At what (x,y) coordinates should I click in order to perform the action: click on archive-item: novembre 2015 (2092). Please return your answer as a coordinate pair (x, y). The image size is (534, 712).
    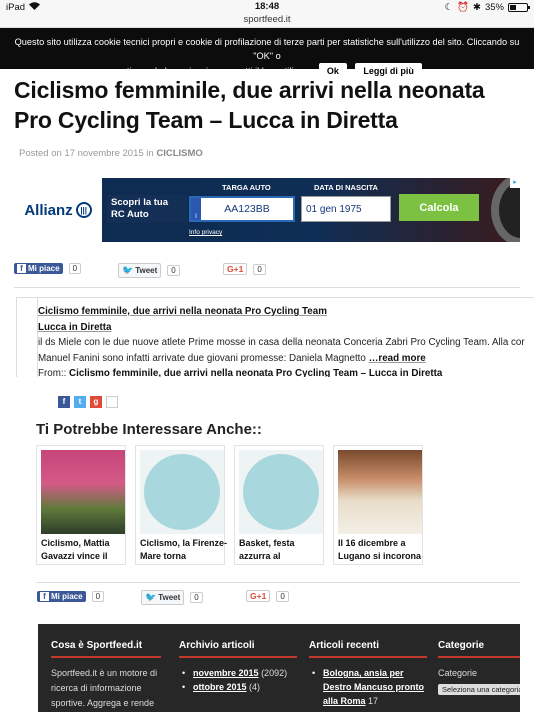
    Looking at the image, I should click on (238, 673).